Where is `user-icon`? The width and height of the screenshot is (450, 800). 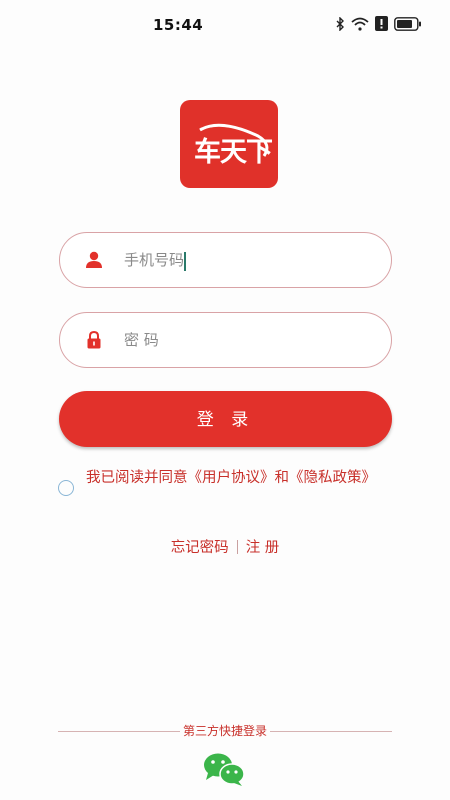 user-icon is located at coordinates (94, 259).